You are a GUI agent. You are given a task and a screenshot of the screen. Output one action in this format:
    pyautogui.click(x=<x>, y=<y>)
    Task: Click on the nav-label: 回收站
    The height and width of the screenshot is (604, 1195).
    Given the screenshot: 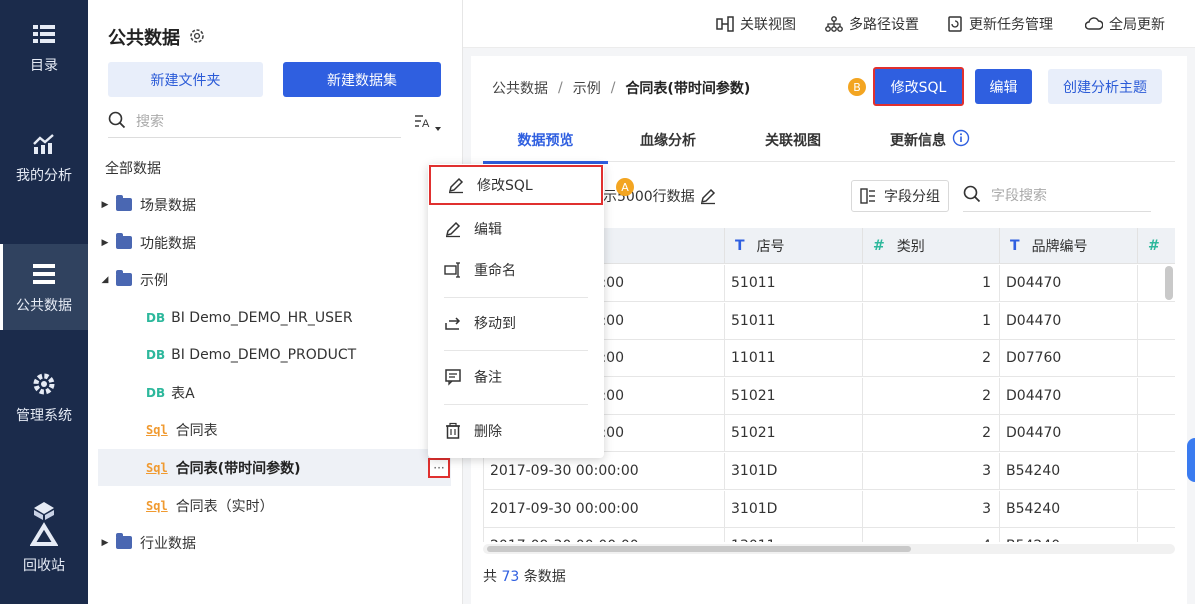 What is the action you would take?
    pyautogui.click(x=44, y=566)
    